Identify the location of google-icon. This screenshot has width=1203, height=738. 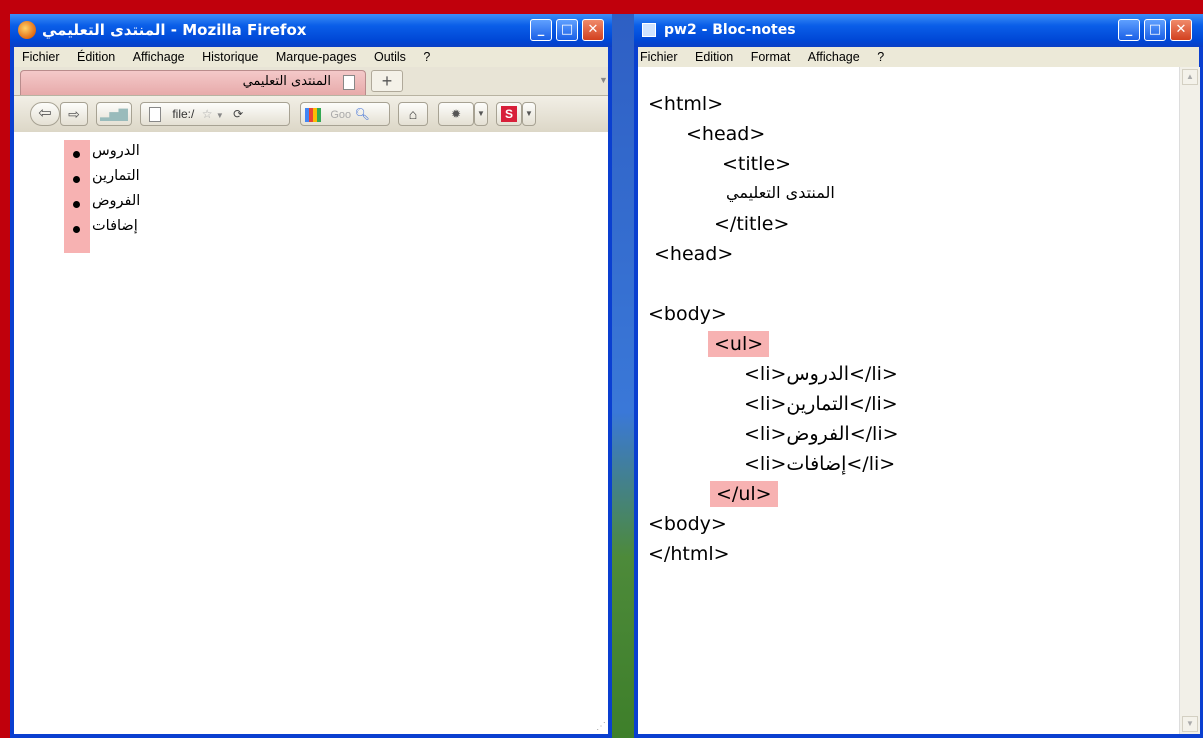
(313, 114).